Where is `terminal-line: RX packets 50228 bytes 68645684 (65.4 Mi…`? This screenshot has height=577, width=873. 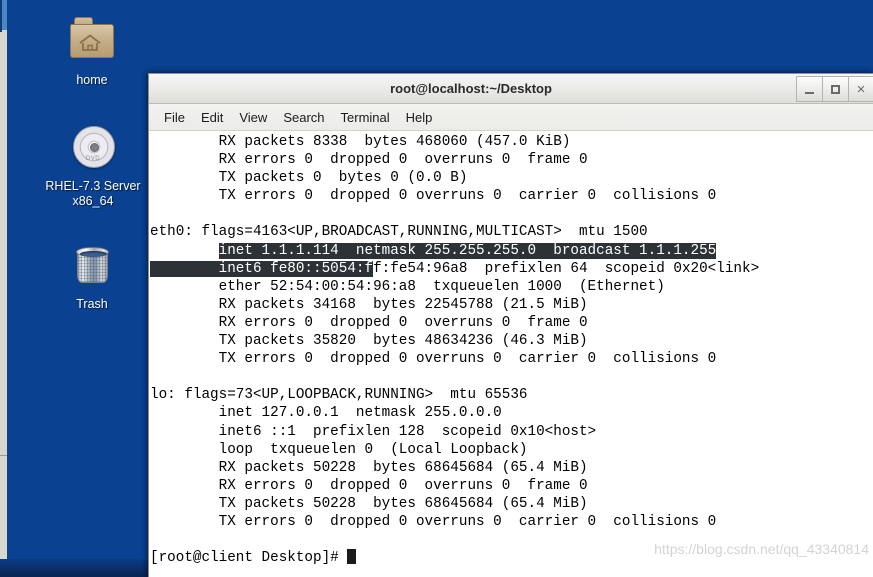 terminal-line: RX packets 50228 bytes 68645684 (65.4 Mi… is located at coordinates (369, 467).